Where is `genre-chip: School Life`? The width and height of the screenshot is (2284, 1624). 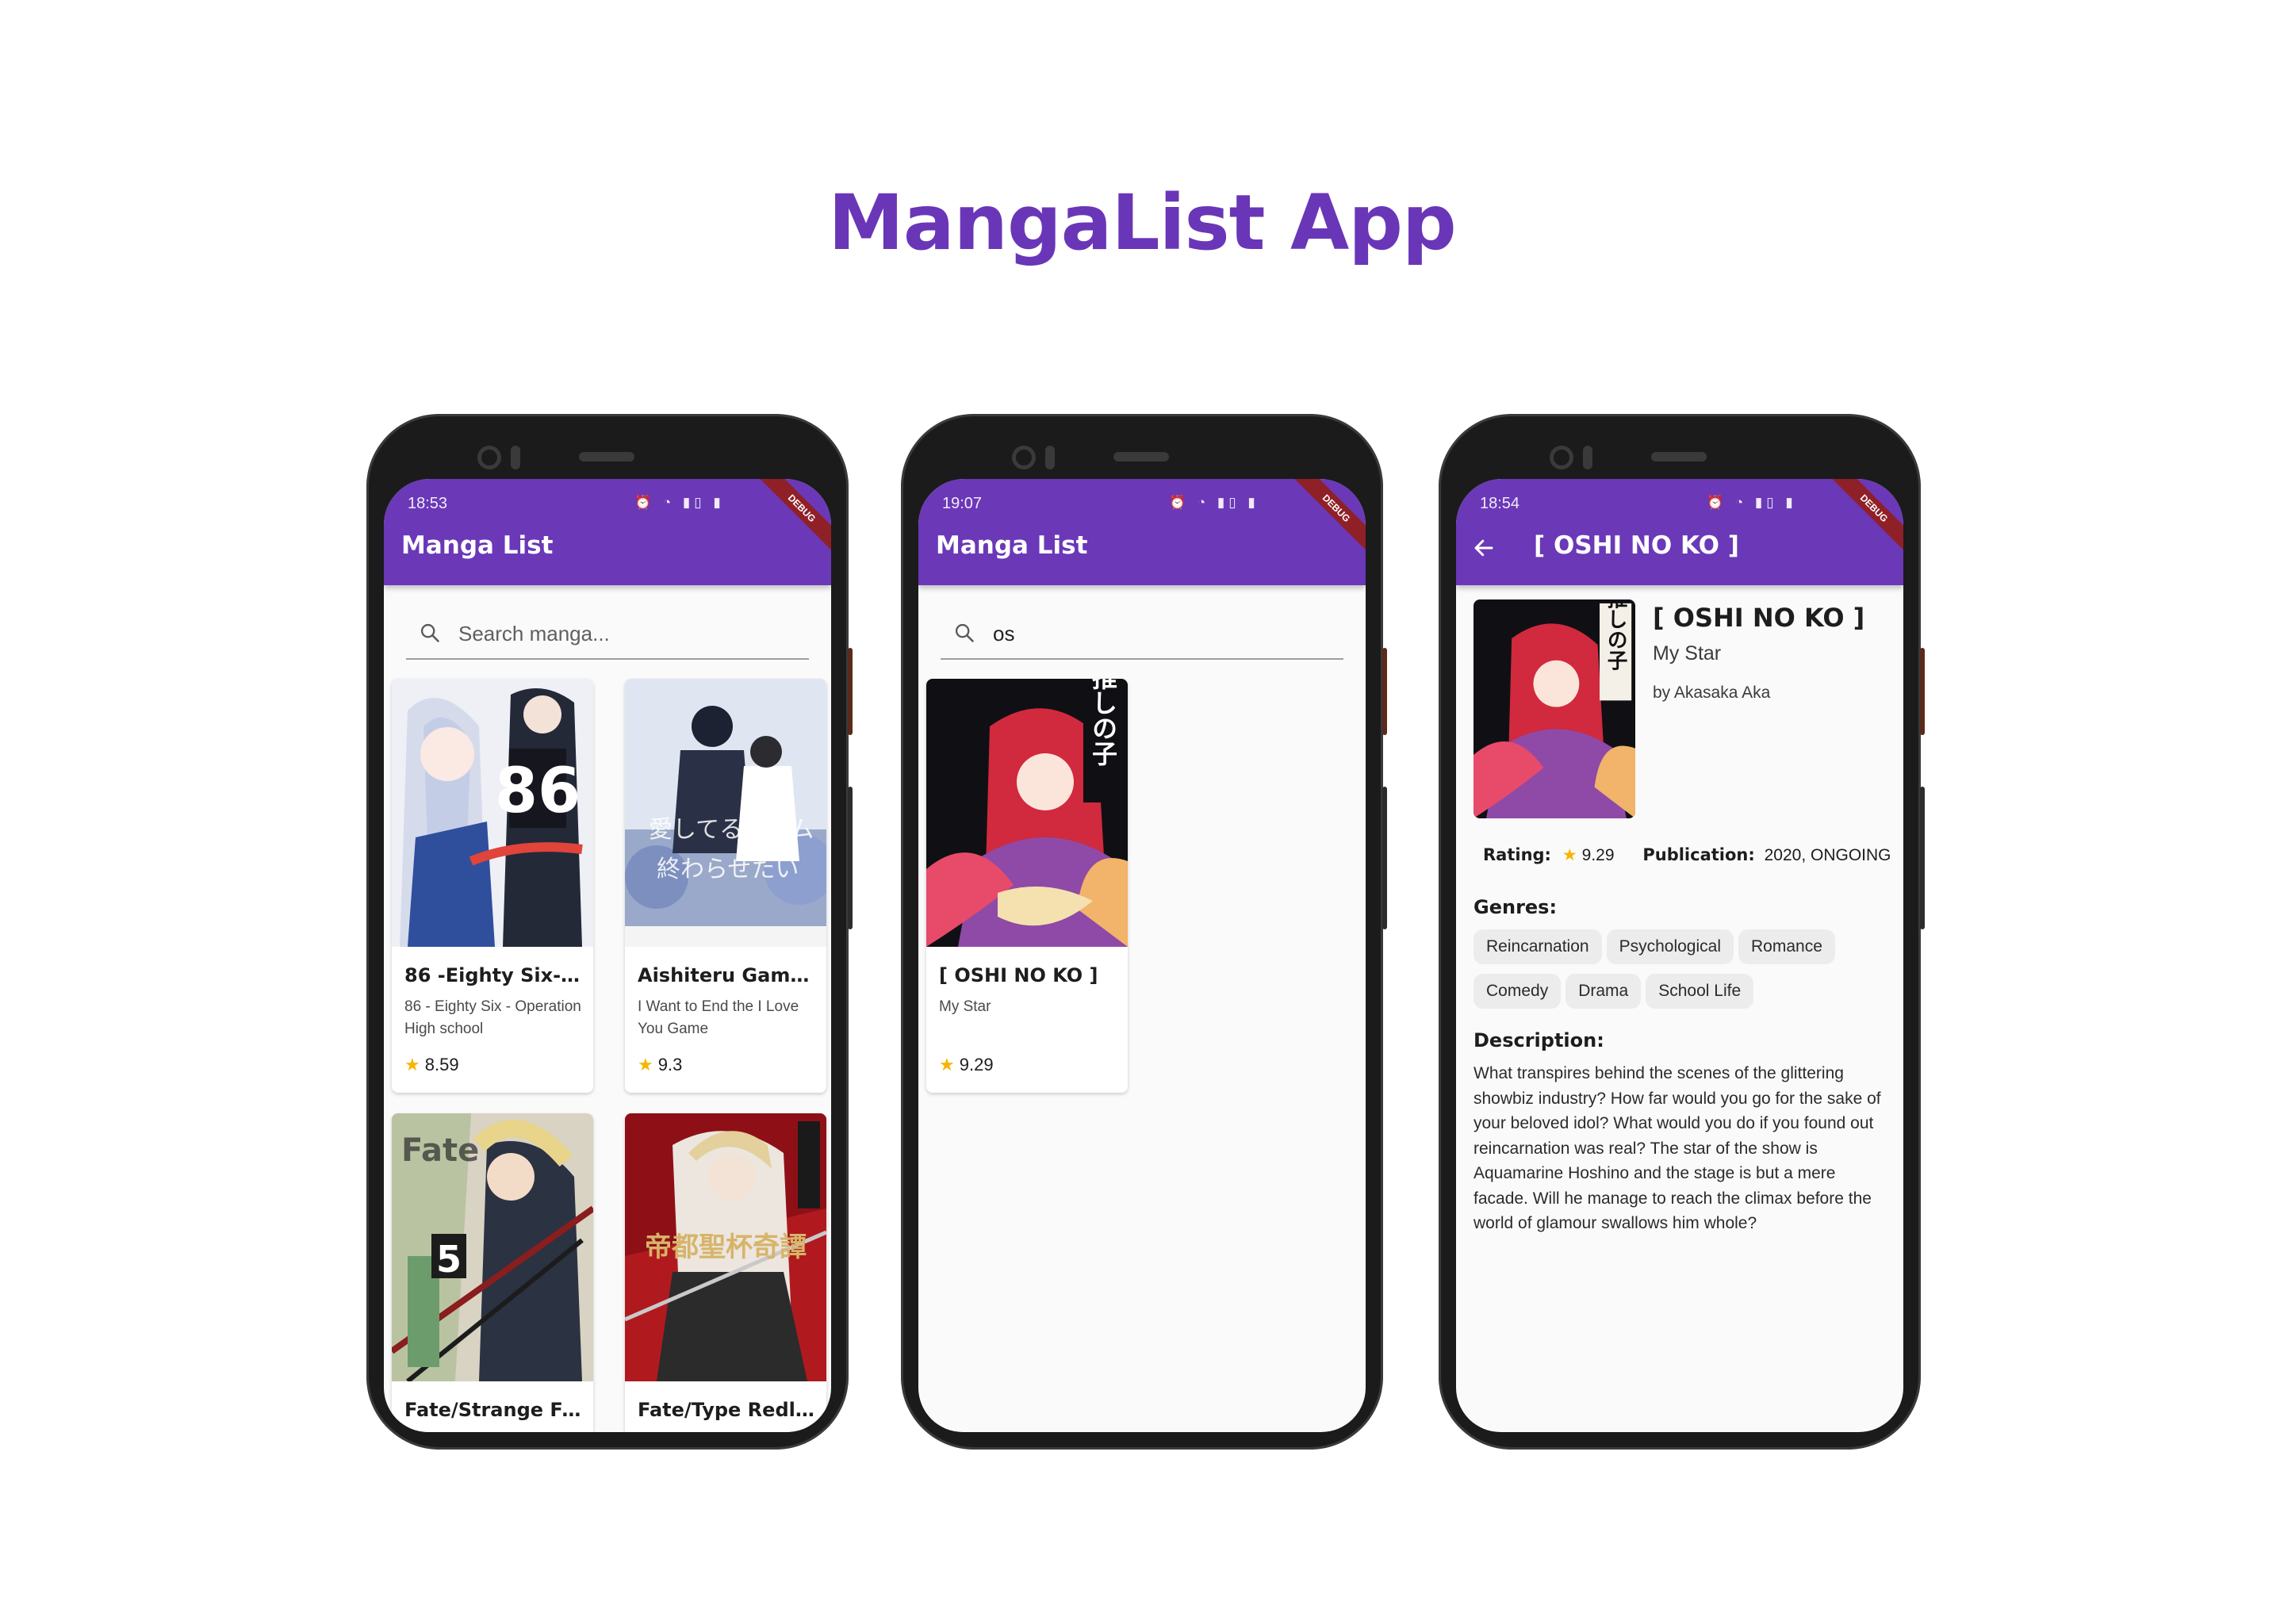 genre-chip: School Life is located at coordinates (1700, 991).